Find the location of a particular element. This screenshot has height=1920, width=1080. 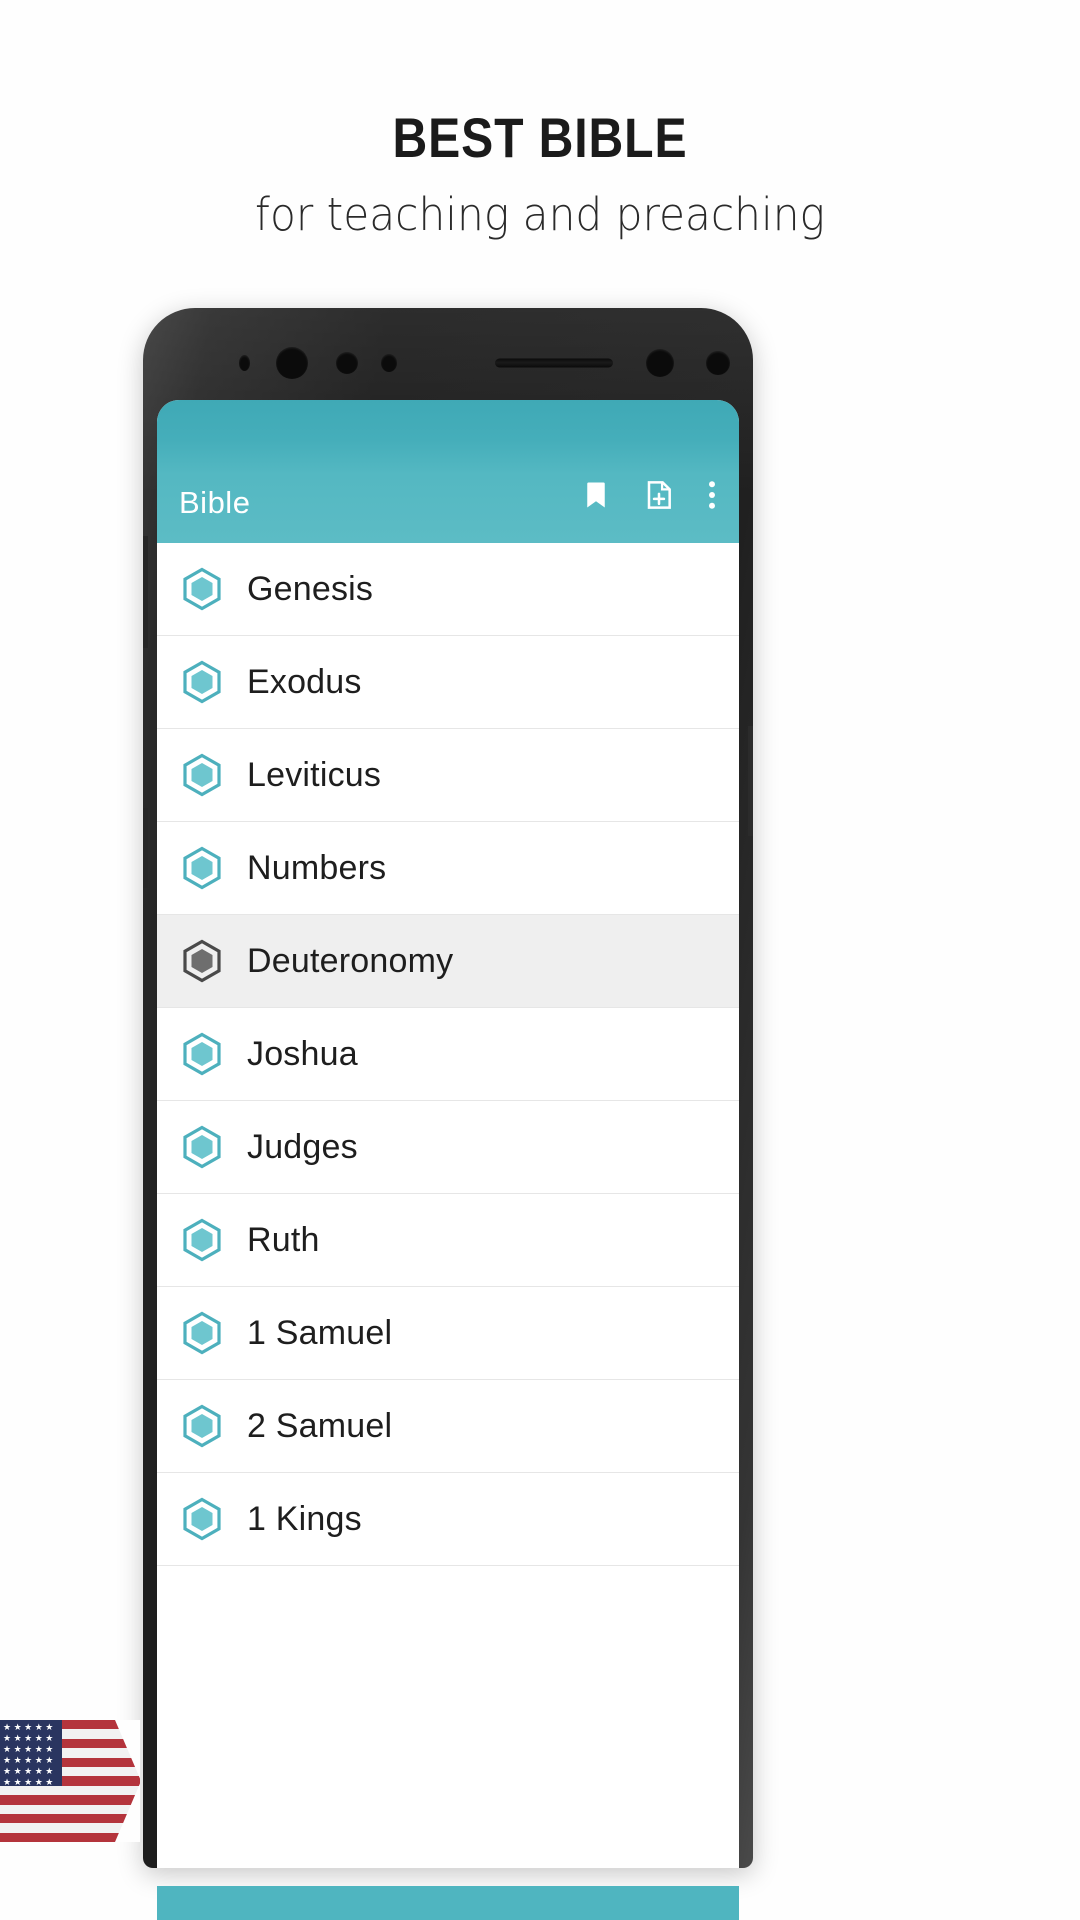

book-list-item-label: Numbers is located at coordinates (317, 867).